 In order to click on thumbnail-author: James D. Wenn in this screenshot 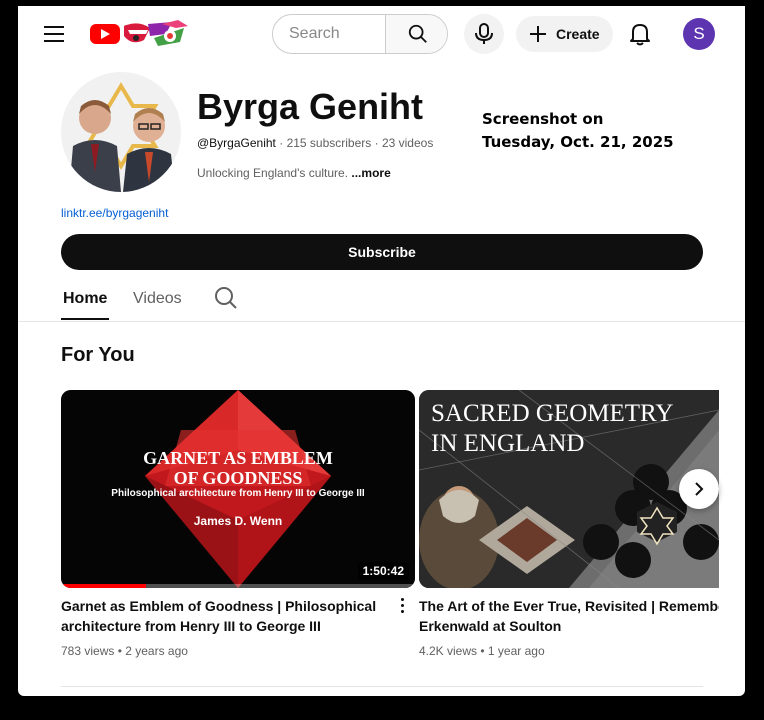, I will do `click(238, 521)`.